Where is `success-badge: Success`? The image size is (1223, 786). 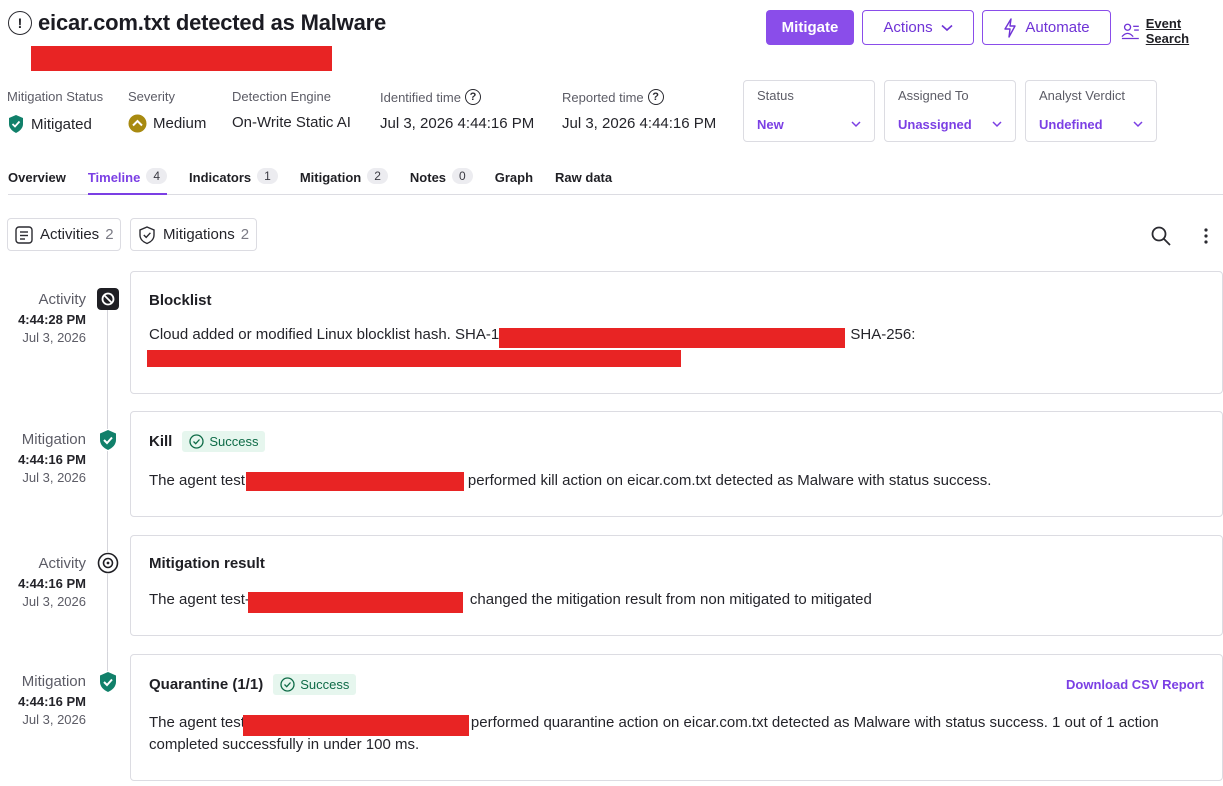
success-badge: Success is located at coordinates (315, 684).